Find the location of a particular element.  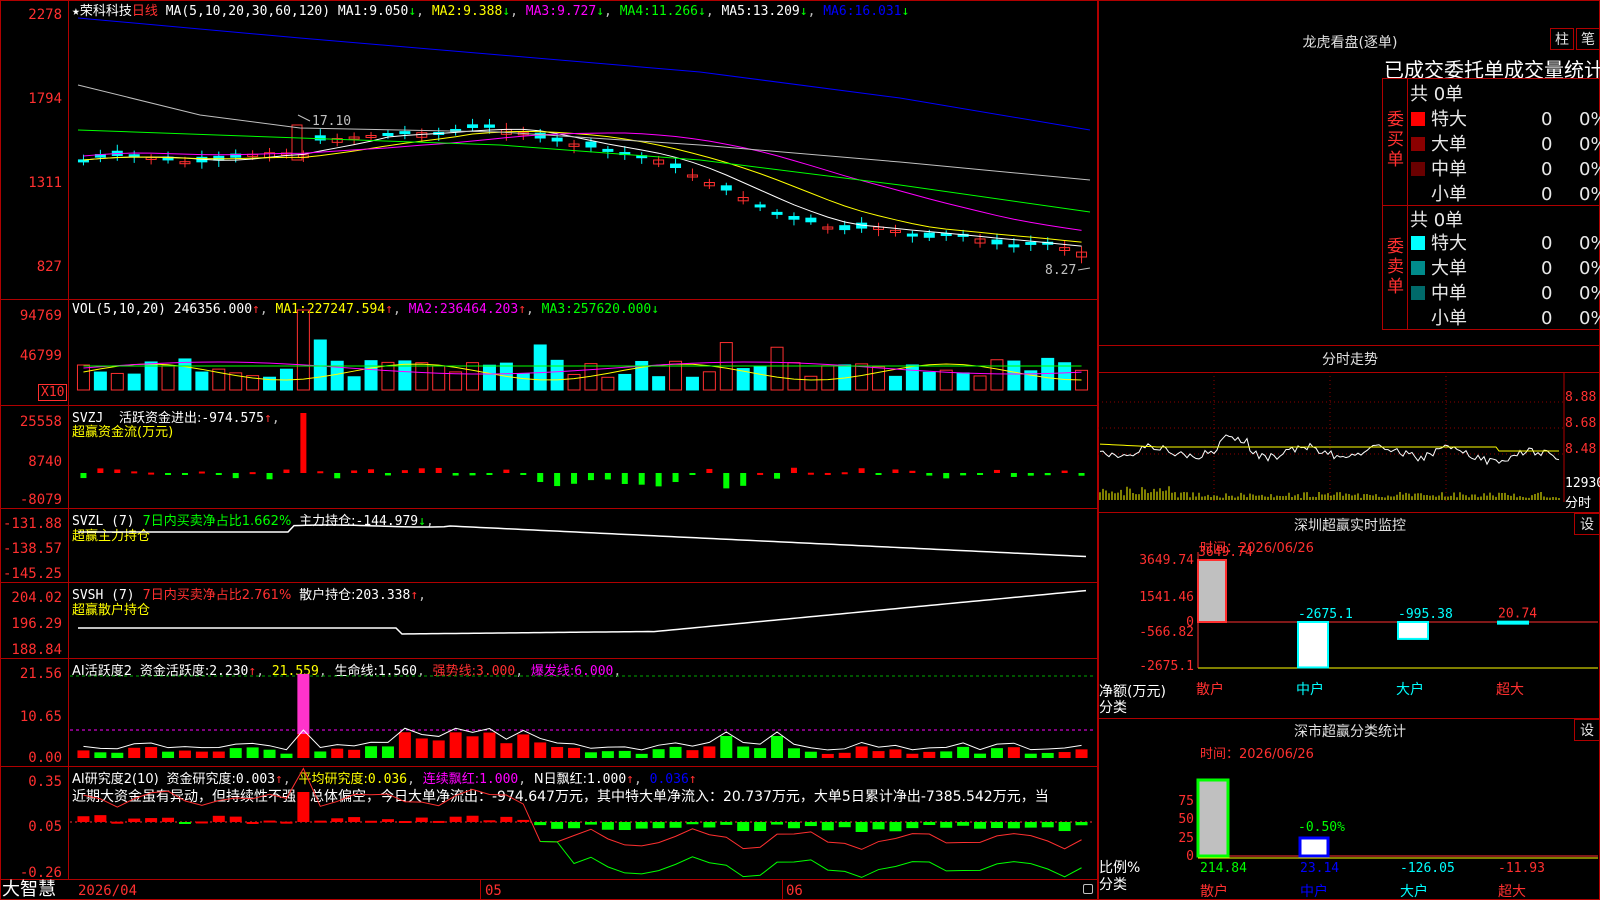

intraday-y-tick: 8.48 is located at coordinates (1581, 449).